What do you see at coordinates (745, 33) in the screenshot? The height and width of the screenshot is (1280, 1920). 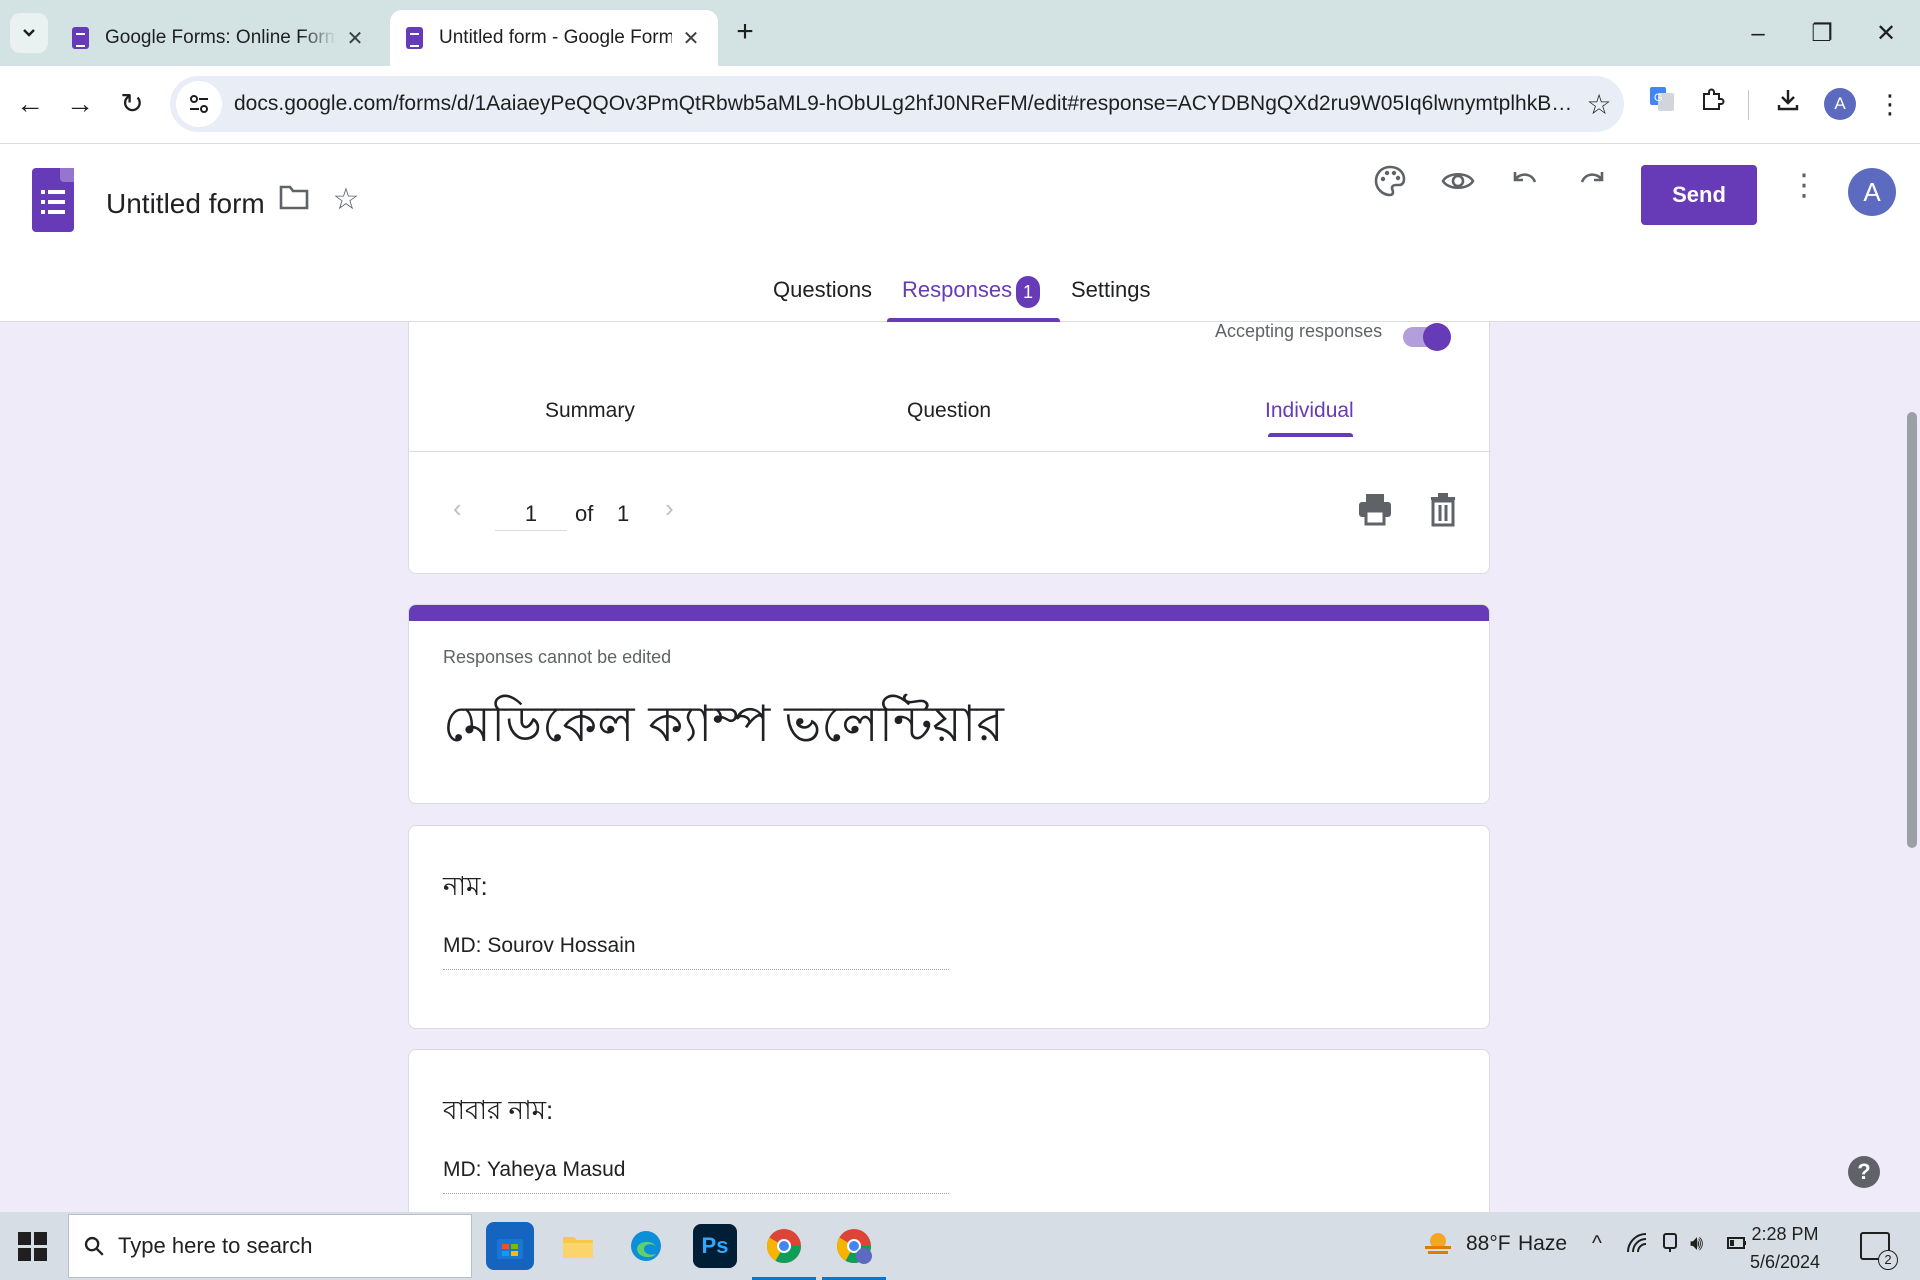 I see `new-tab-plus-icon: +` at bounding box center [745, 33].